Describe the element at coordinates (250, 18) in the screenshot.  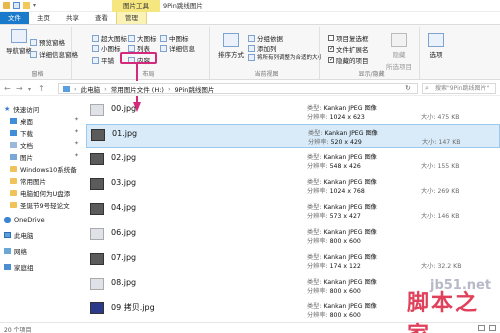
I see `ribbon-tabs: 文件 主页 共享 查看 管理` at that location.